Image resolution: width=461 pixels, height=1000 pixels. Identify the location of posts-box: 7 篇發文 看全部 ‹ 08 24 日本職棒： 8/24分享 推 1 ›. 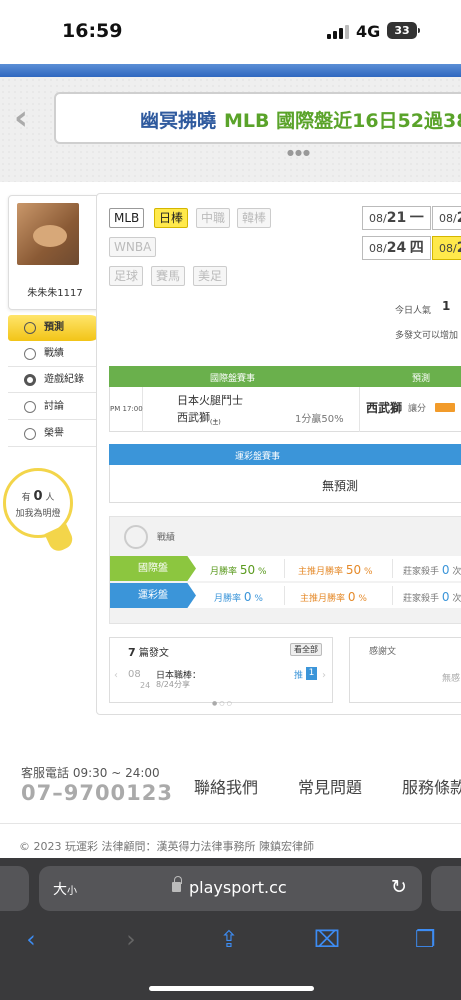
(221, 670).